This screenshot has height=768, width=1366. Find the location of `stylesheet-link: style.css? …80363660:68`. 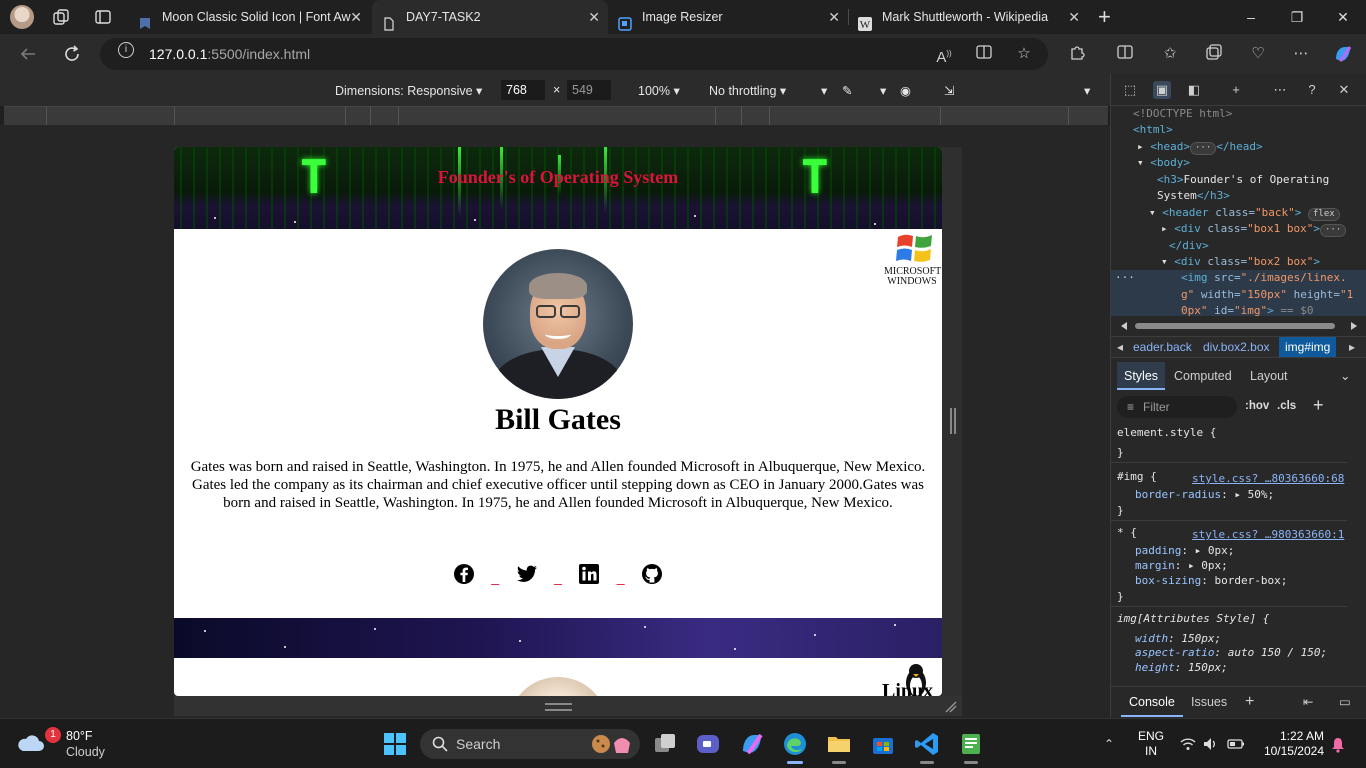

stylesheet-link: style.css? …80363660:68 is located at coordinates (1268, 479).